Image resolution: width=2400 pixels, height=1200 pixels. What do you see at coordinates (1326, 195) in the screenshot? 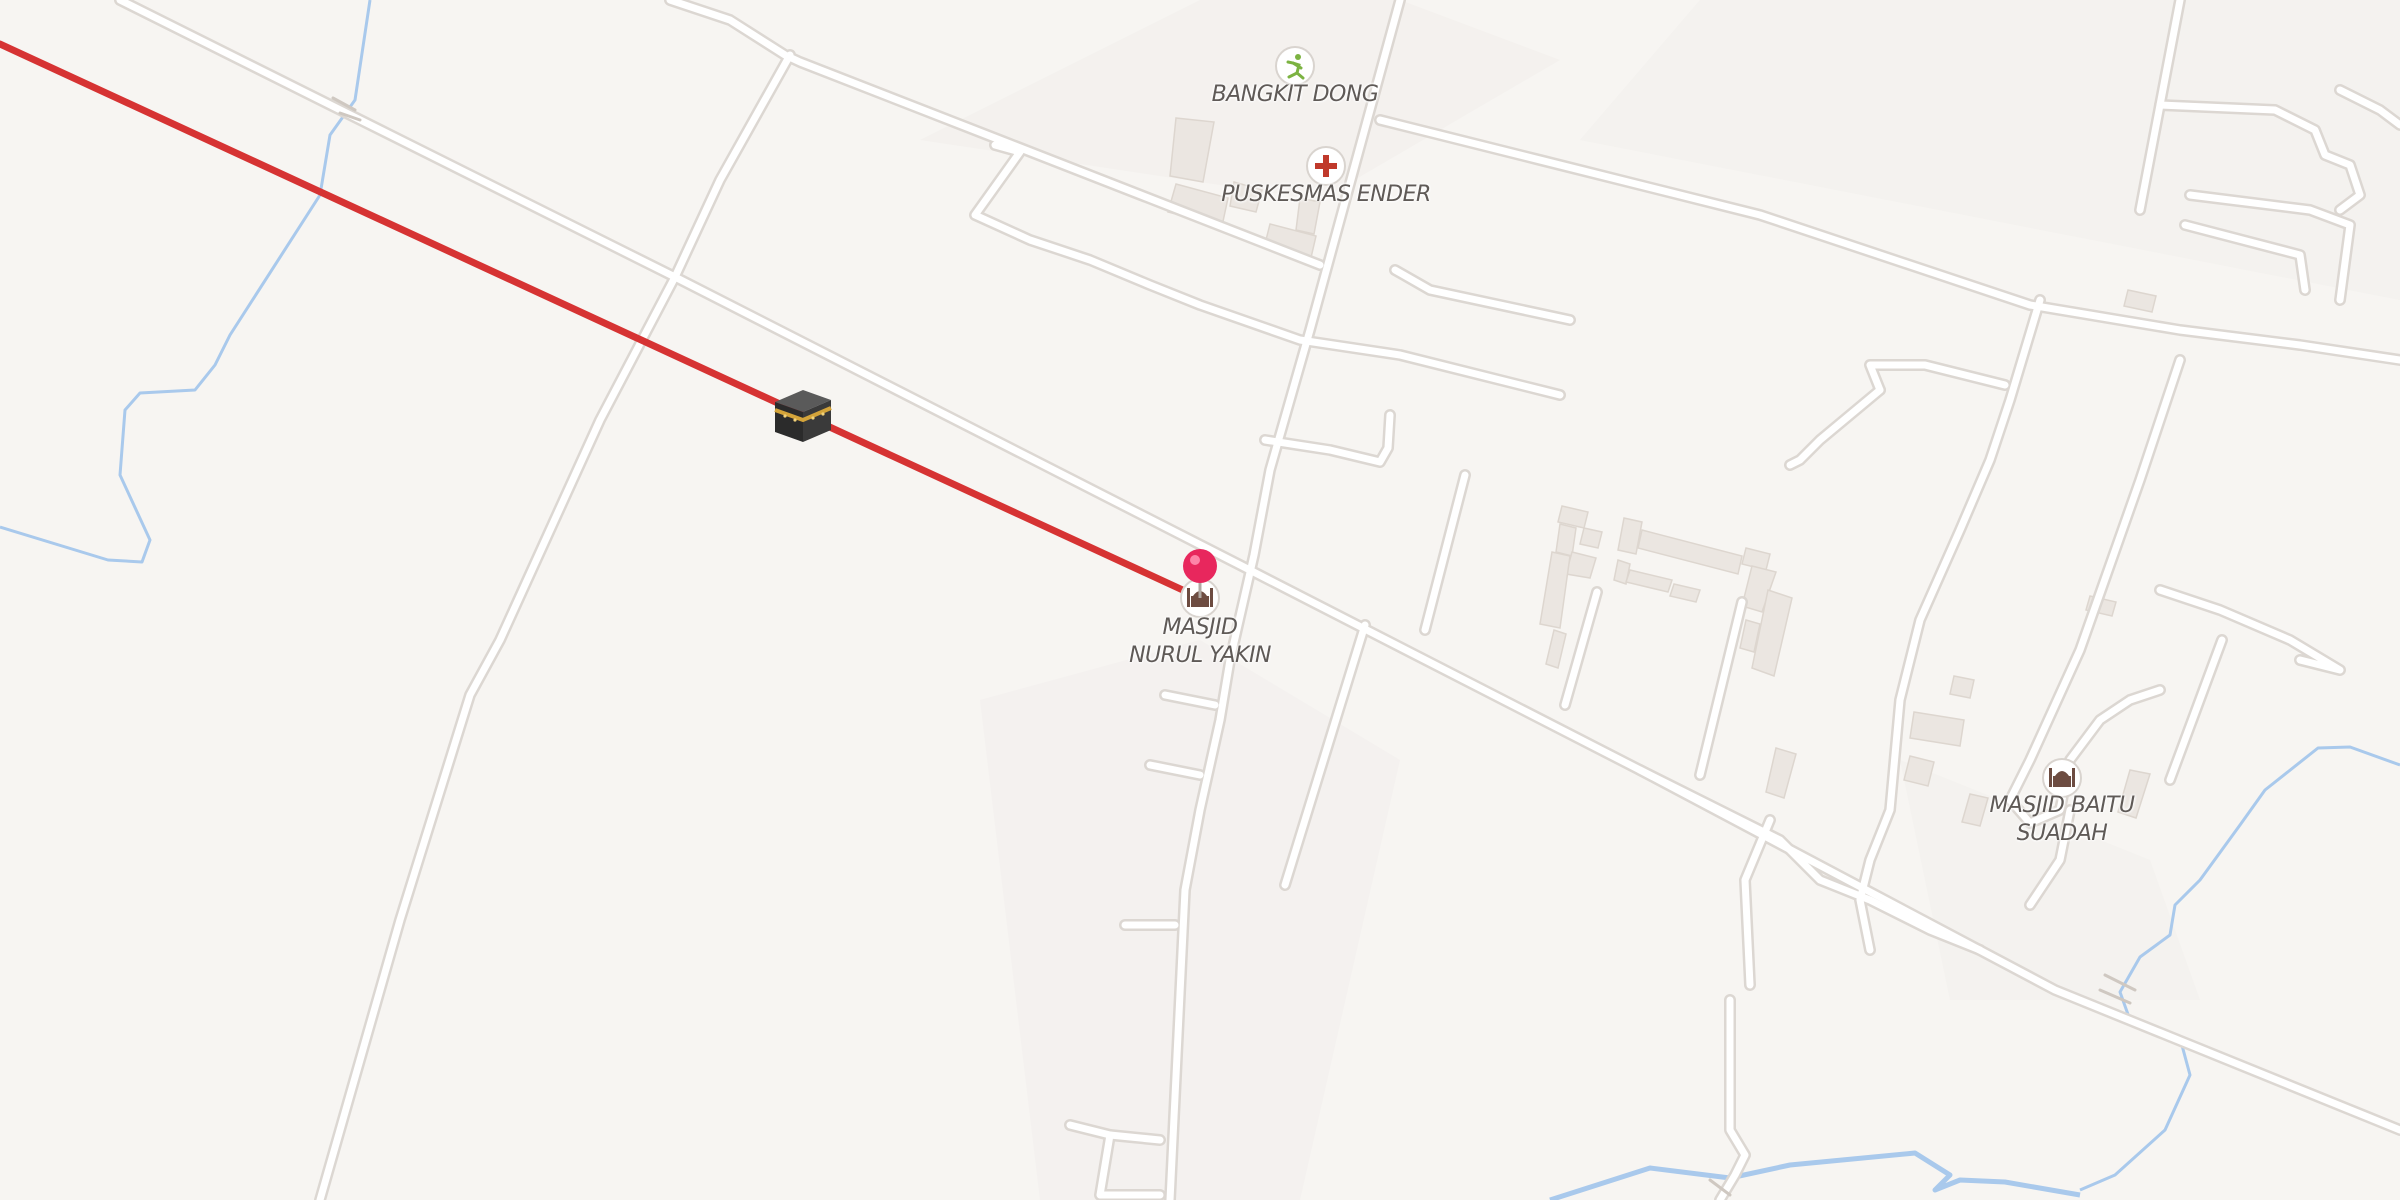
I see `poi-label-puskesmas-ender: PUSKESMAS ENDER` at bounding box center [1326, 195].